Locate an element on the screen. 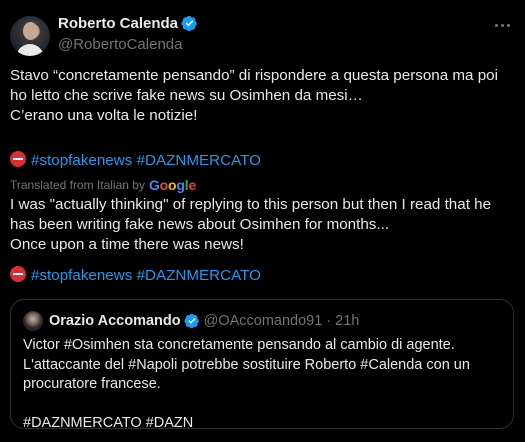 The width and height of the screenshot is (525, 442). quoted-author-avatar is located at coordinates (33, 321).